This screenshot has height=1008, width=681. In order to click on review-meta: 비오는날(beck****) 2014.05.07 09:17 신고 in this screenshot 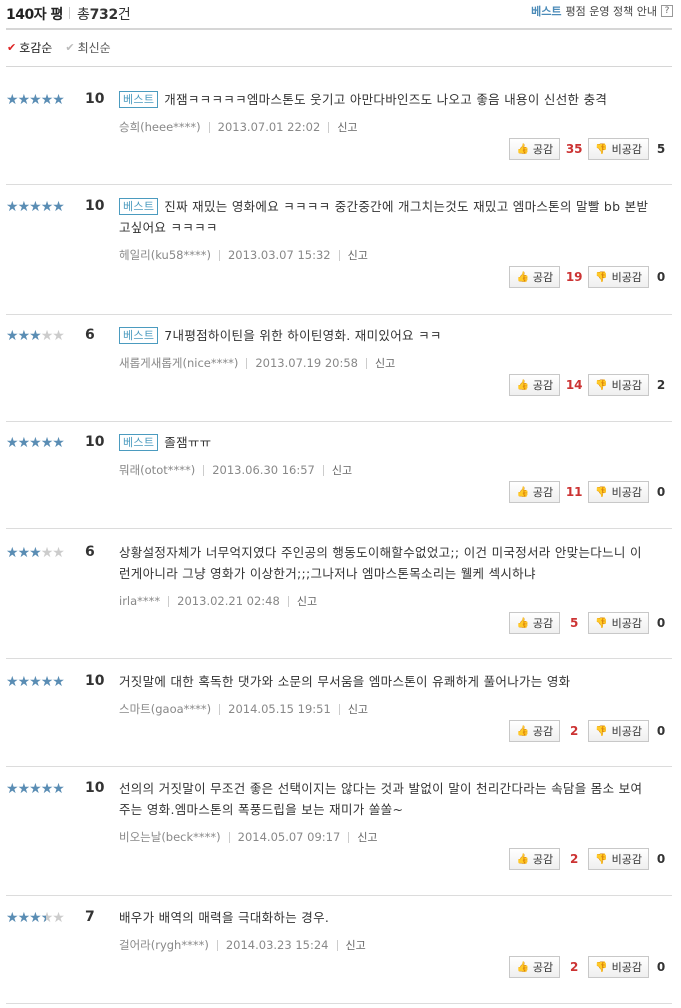, I will do `click(248, 837)`.